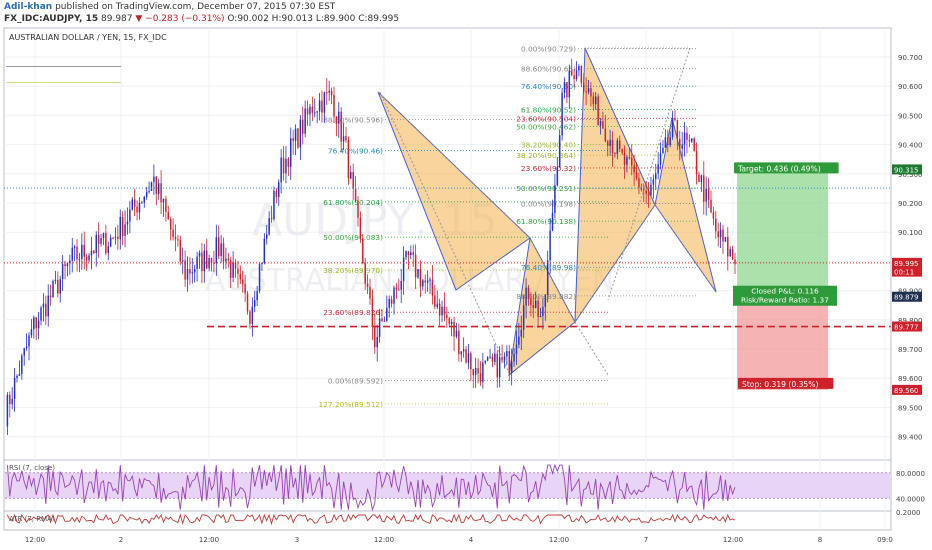 The height and width of the screenshot is (550, 932). What do you see at coordinates (785, 291) in the screenshot?
I see `pnl-label: Closed P&L: 0.116` at bounding box center [785, 291].